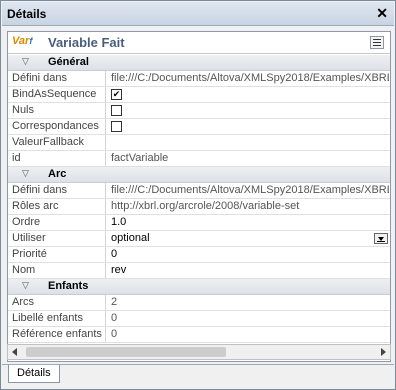 This screenshot has width=396, height=390. I want to click on header-title: Variable Fait, so click(86, 42).